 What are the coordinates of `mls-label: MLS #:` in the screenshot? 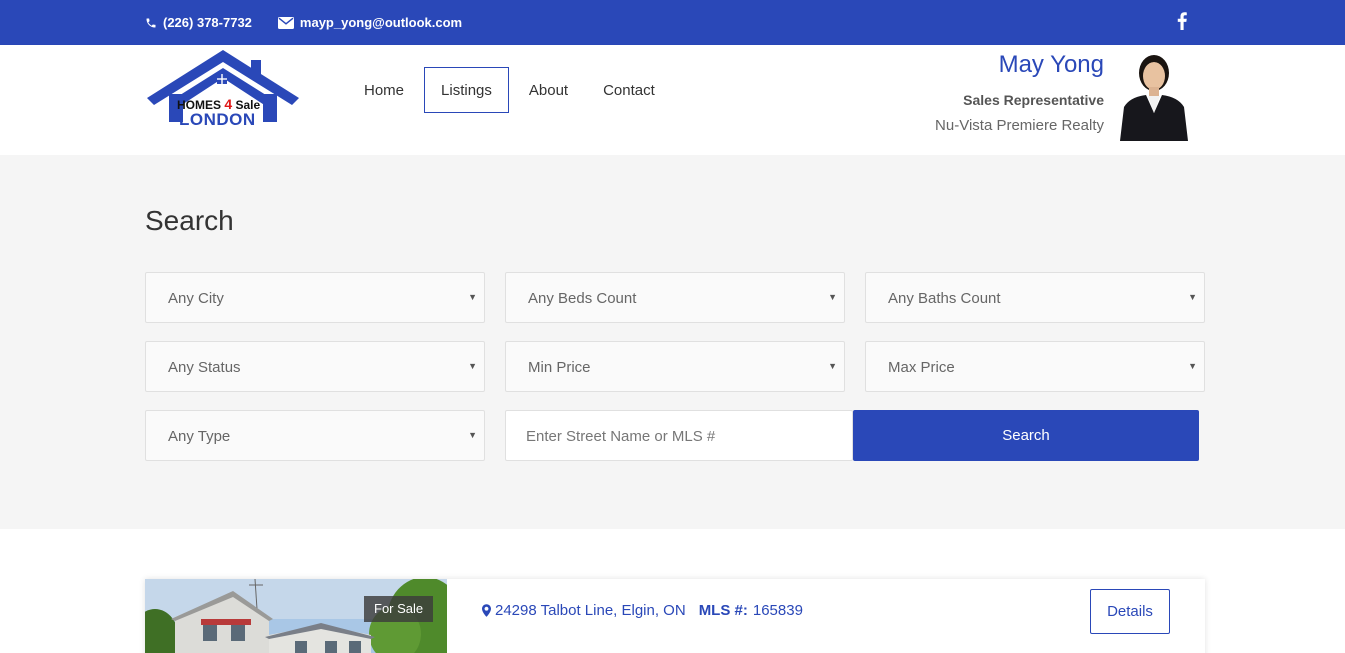 It's located at (723, 610).